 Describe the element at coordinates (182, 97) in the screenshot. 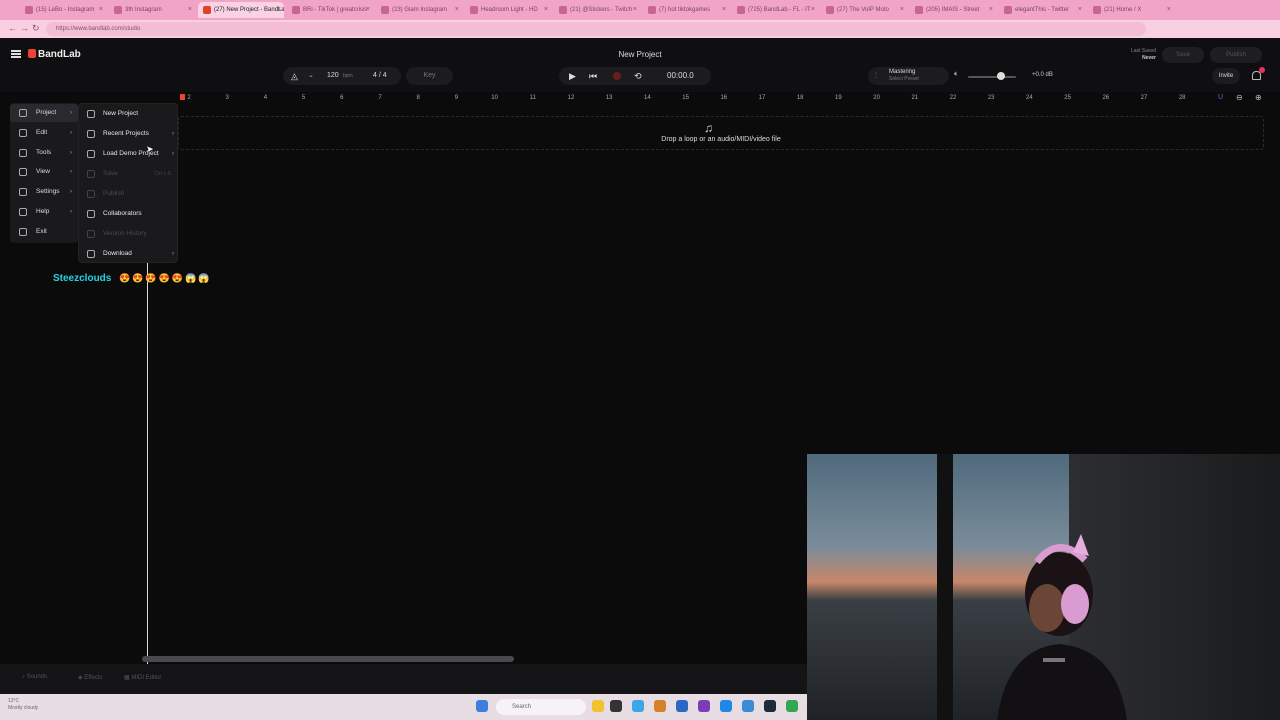

I see `loop-region-marker` at that location.